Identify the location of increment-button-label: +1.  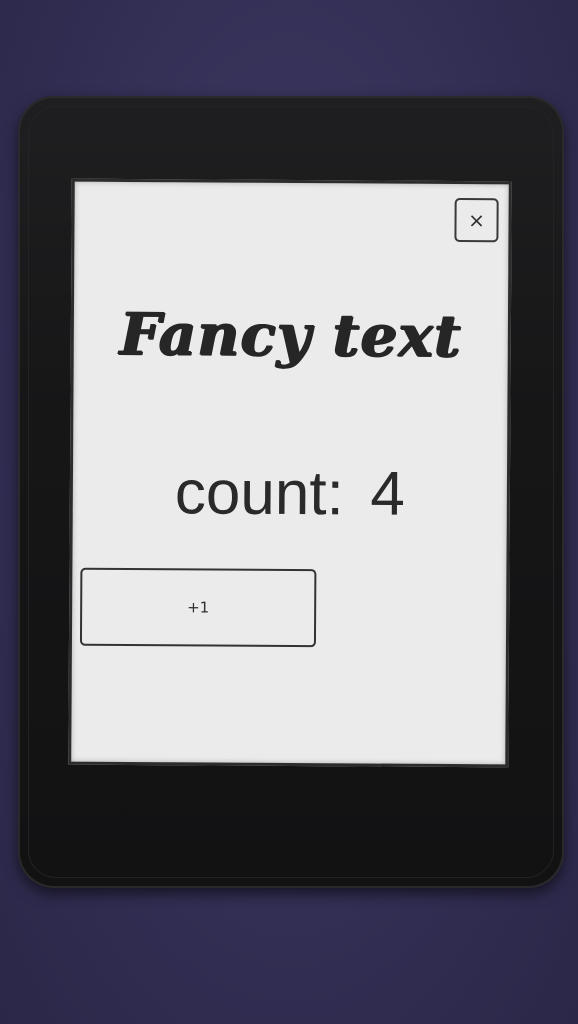
(198, 607).